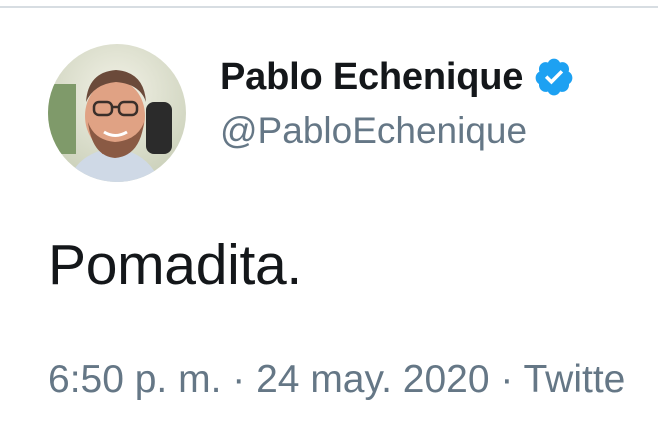 Image resolution: width=658 pixels, height=434 pixels. I want to click on tweet-time: 6:50 p. m., so click(134, 379).